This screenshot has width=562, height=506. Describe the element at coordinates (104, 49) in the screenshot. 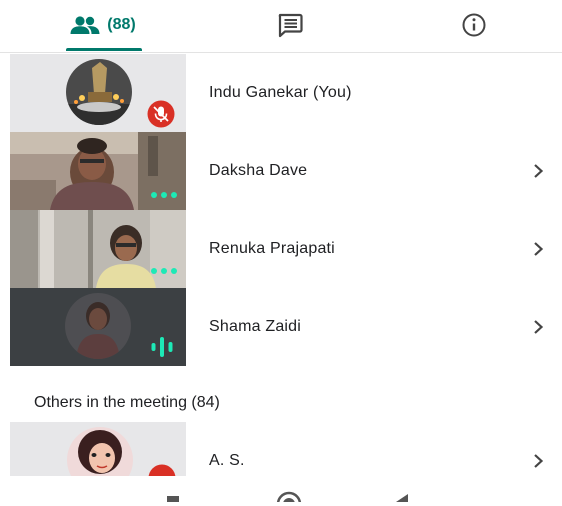

I see `active-tab-indicator` at that location.